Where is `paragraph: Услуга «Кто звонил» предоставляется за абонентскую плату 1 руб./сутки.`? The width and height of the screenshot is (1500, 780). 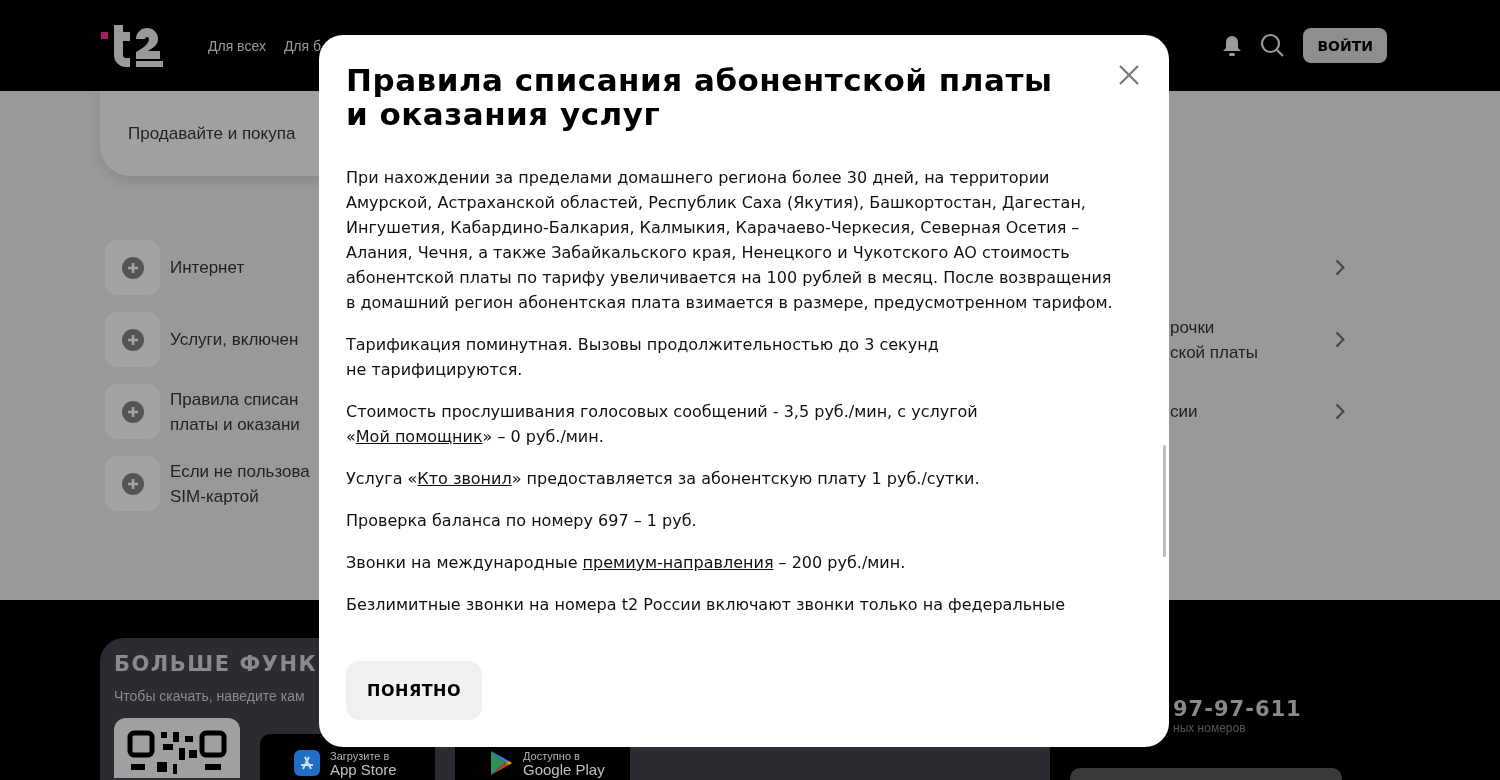 paragraph: Услуга «Кто звонил» предоставляется за абонентскую плату 1 руб./сутки. is located at coordinates (663, 479).